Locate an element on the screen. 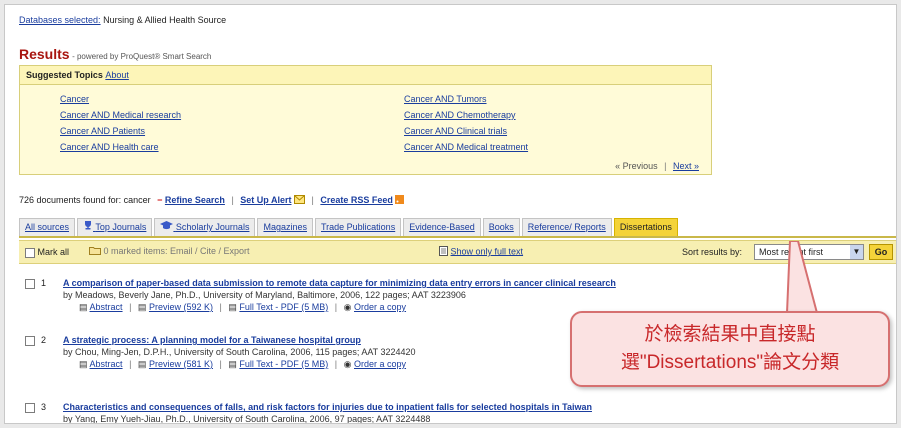 This screenshot has width=901, height=428. next-link: Next » is located at coordinates (686, 166).